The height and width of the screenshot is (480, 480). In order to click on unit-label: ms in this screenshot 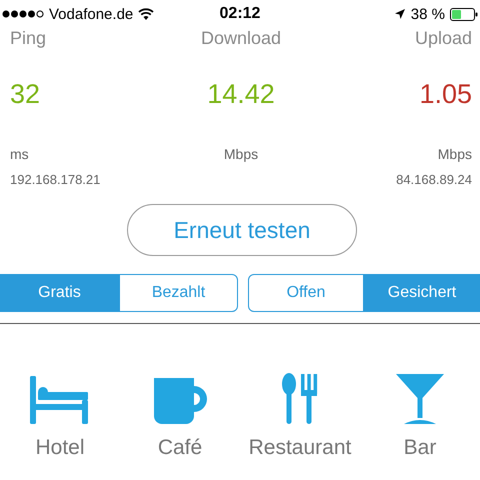, I will do `click(19, 155)`.